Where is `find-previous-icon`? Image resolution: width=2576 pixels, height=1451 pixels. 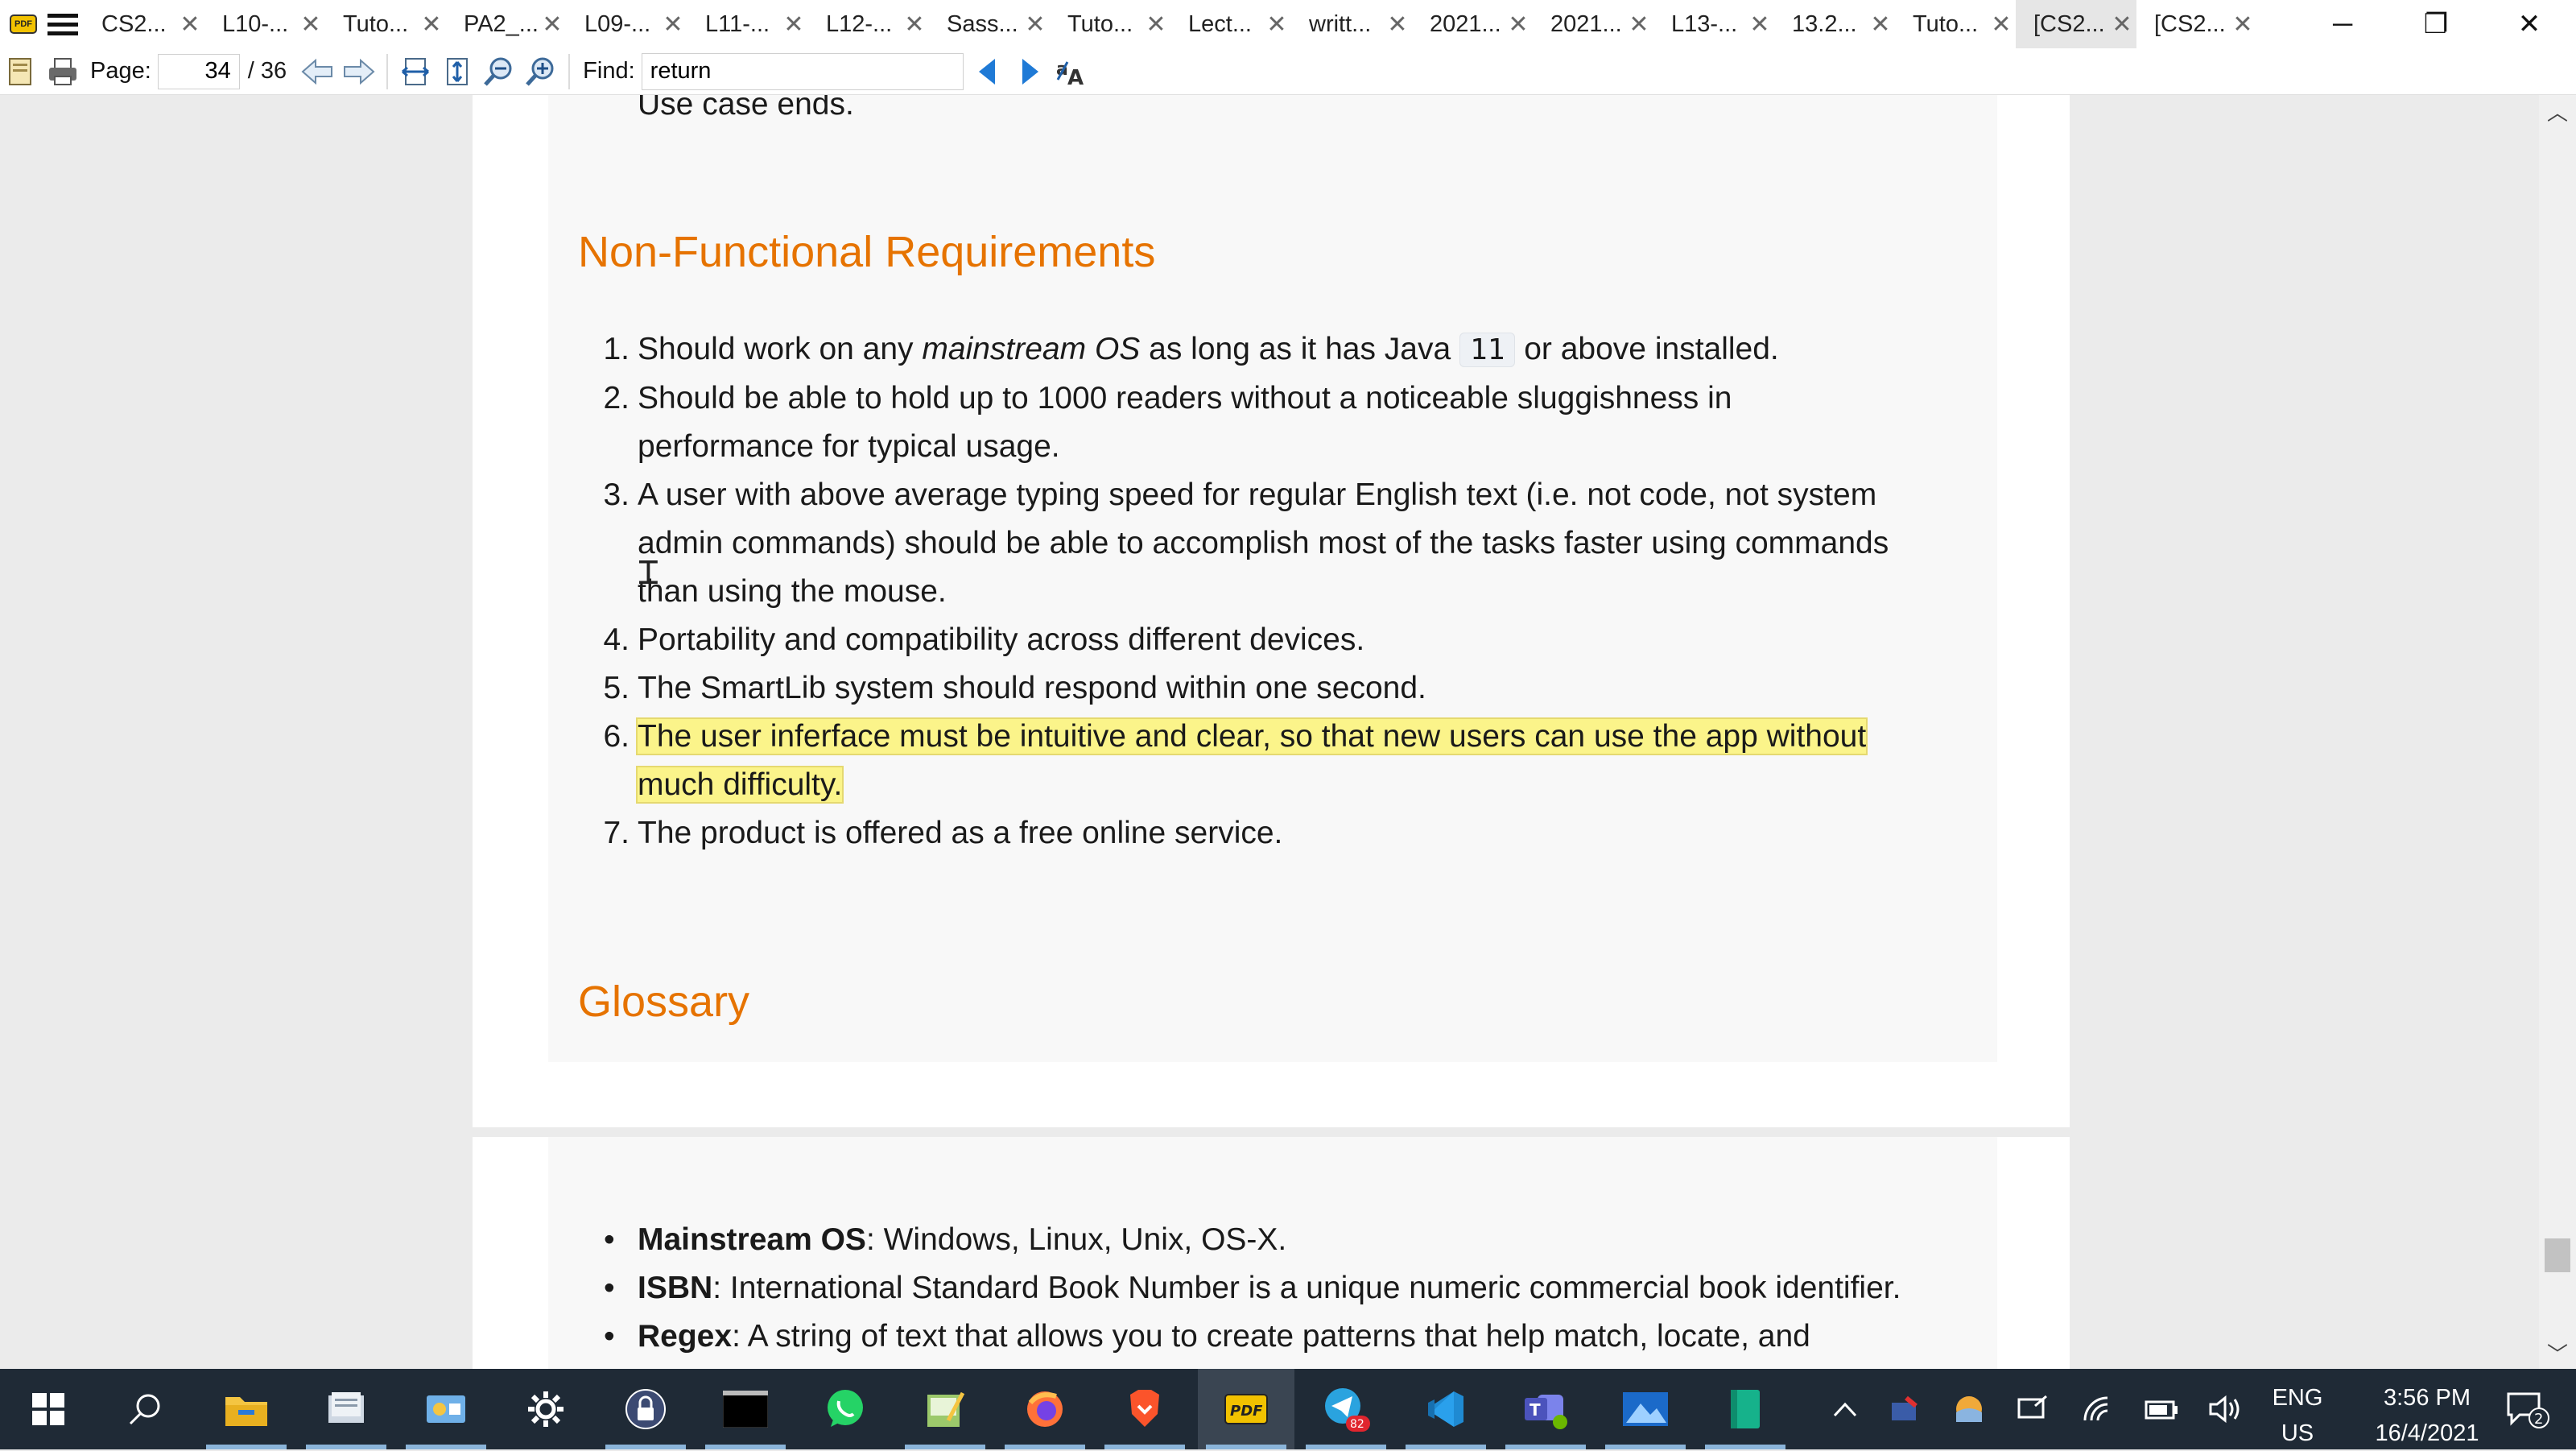 find-previous-icon is located at coordinates (988, 72).